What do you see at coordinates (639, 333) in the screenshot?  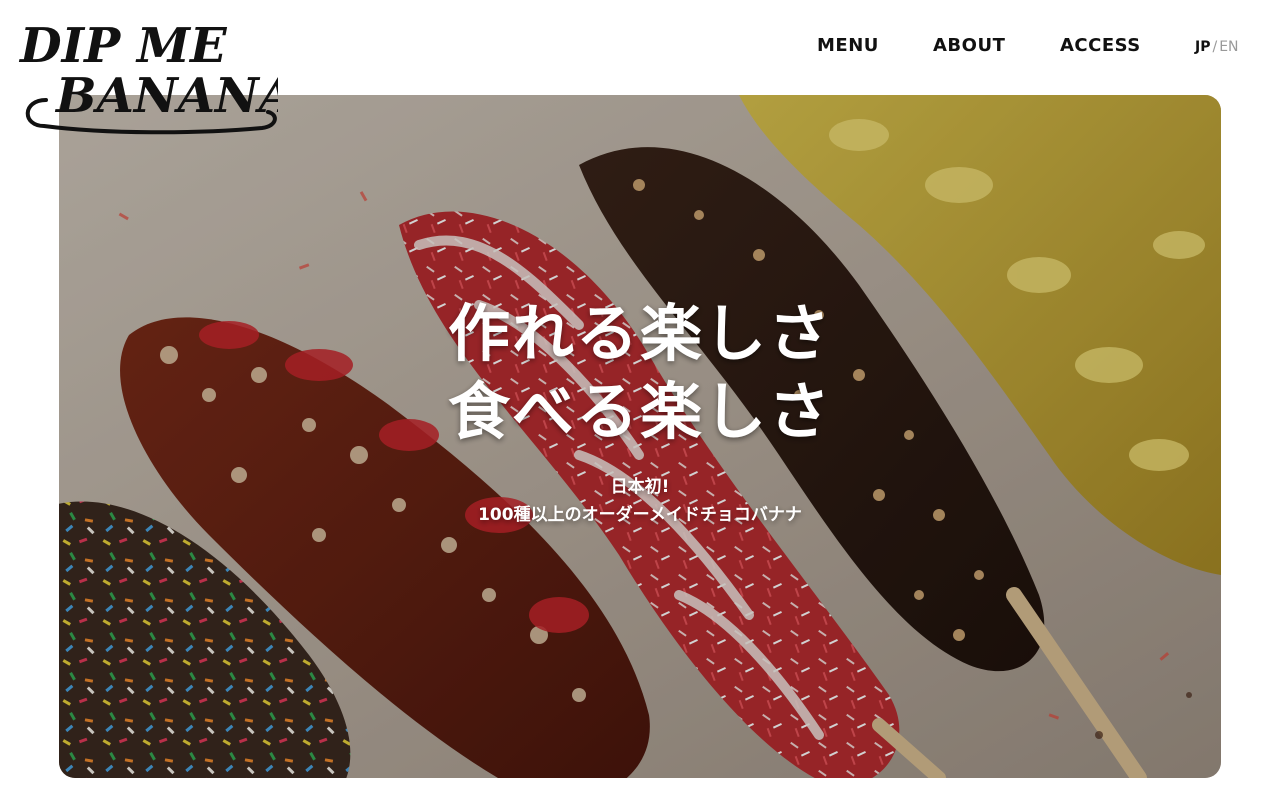 I see `hero-headline-line1: 作れる楽しさ` at bounding box center [639, 333].